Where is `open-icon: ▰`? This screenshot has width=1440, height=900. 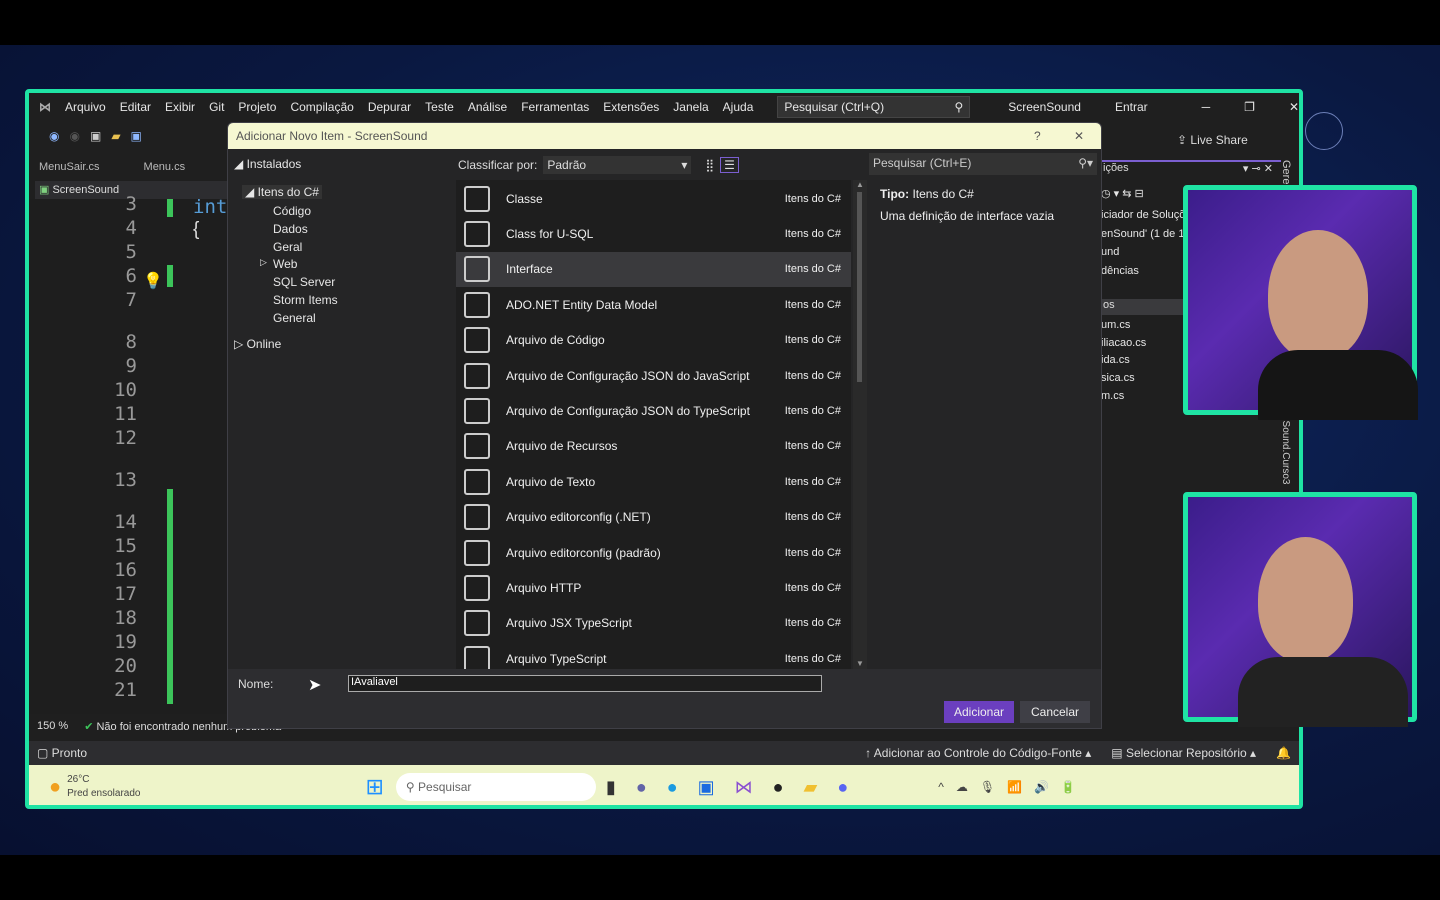
open-icon: ▰ is located at coordinates (115, 136).